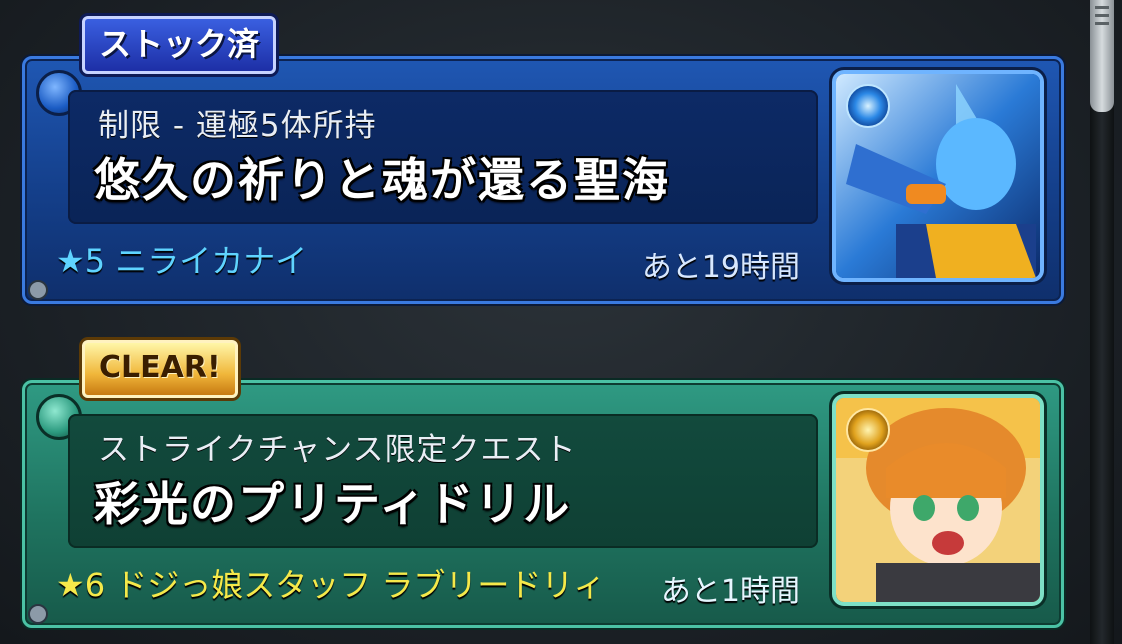  Describe the element at coordinates (160, 369) in the screenshot. I see `clear-status-badge: CLEAR!` at that location.